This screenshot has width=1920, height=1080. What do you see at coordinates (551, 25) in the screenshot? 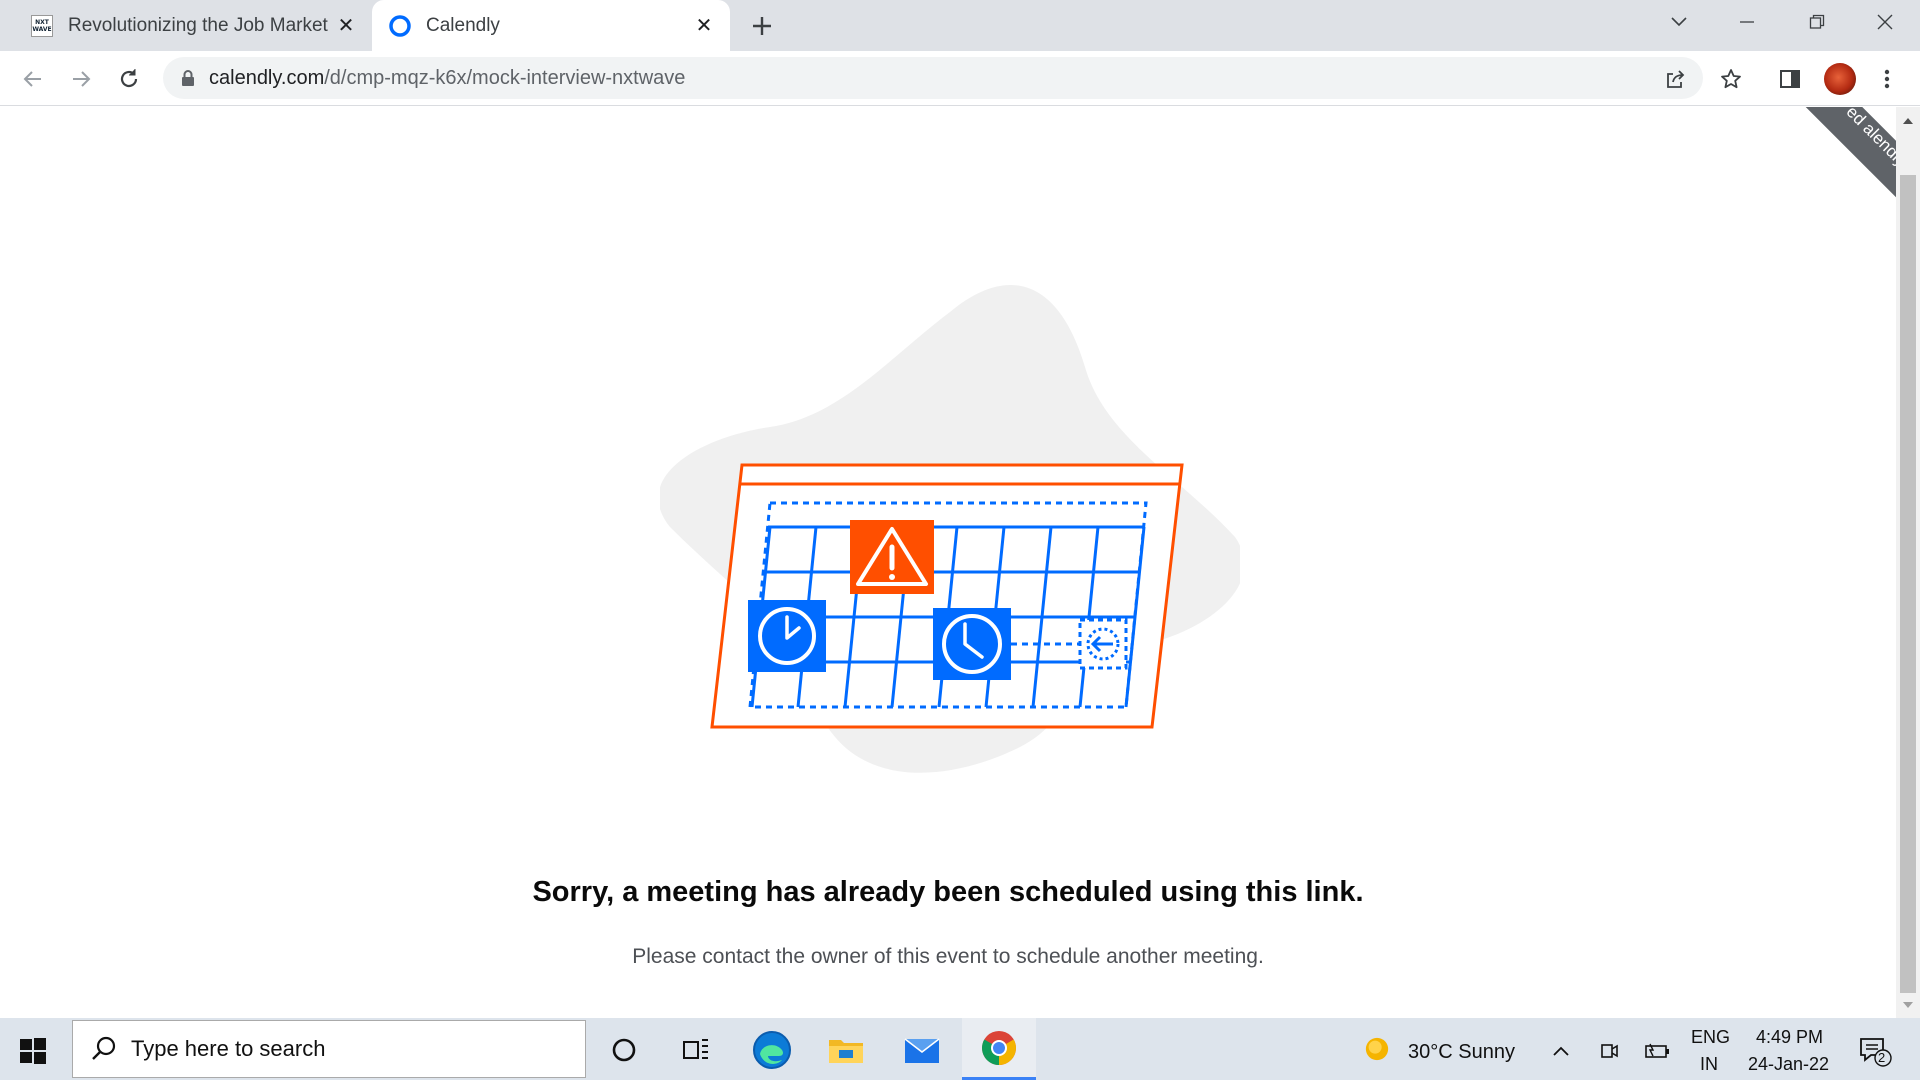
I see `tab-calendly: Calendly ✕` at bounding box center [551, 25].